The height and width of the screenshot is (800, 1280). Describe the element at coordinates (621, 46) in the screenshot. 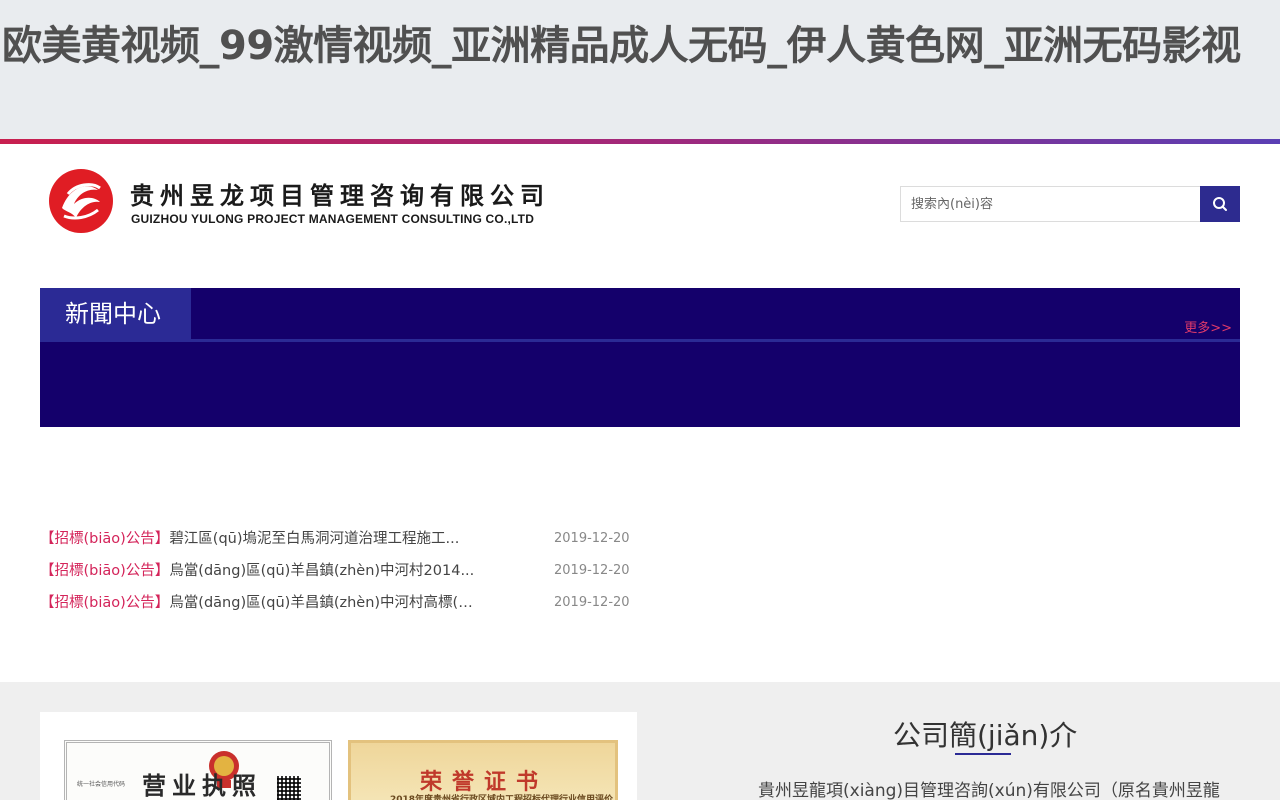

I see `site-title: 欧美黄视频_99激情视频_亚洲精品成人无码_伊人黄色网_亚洲无码影视` at that location.